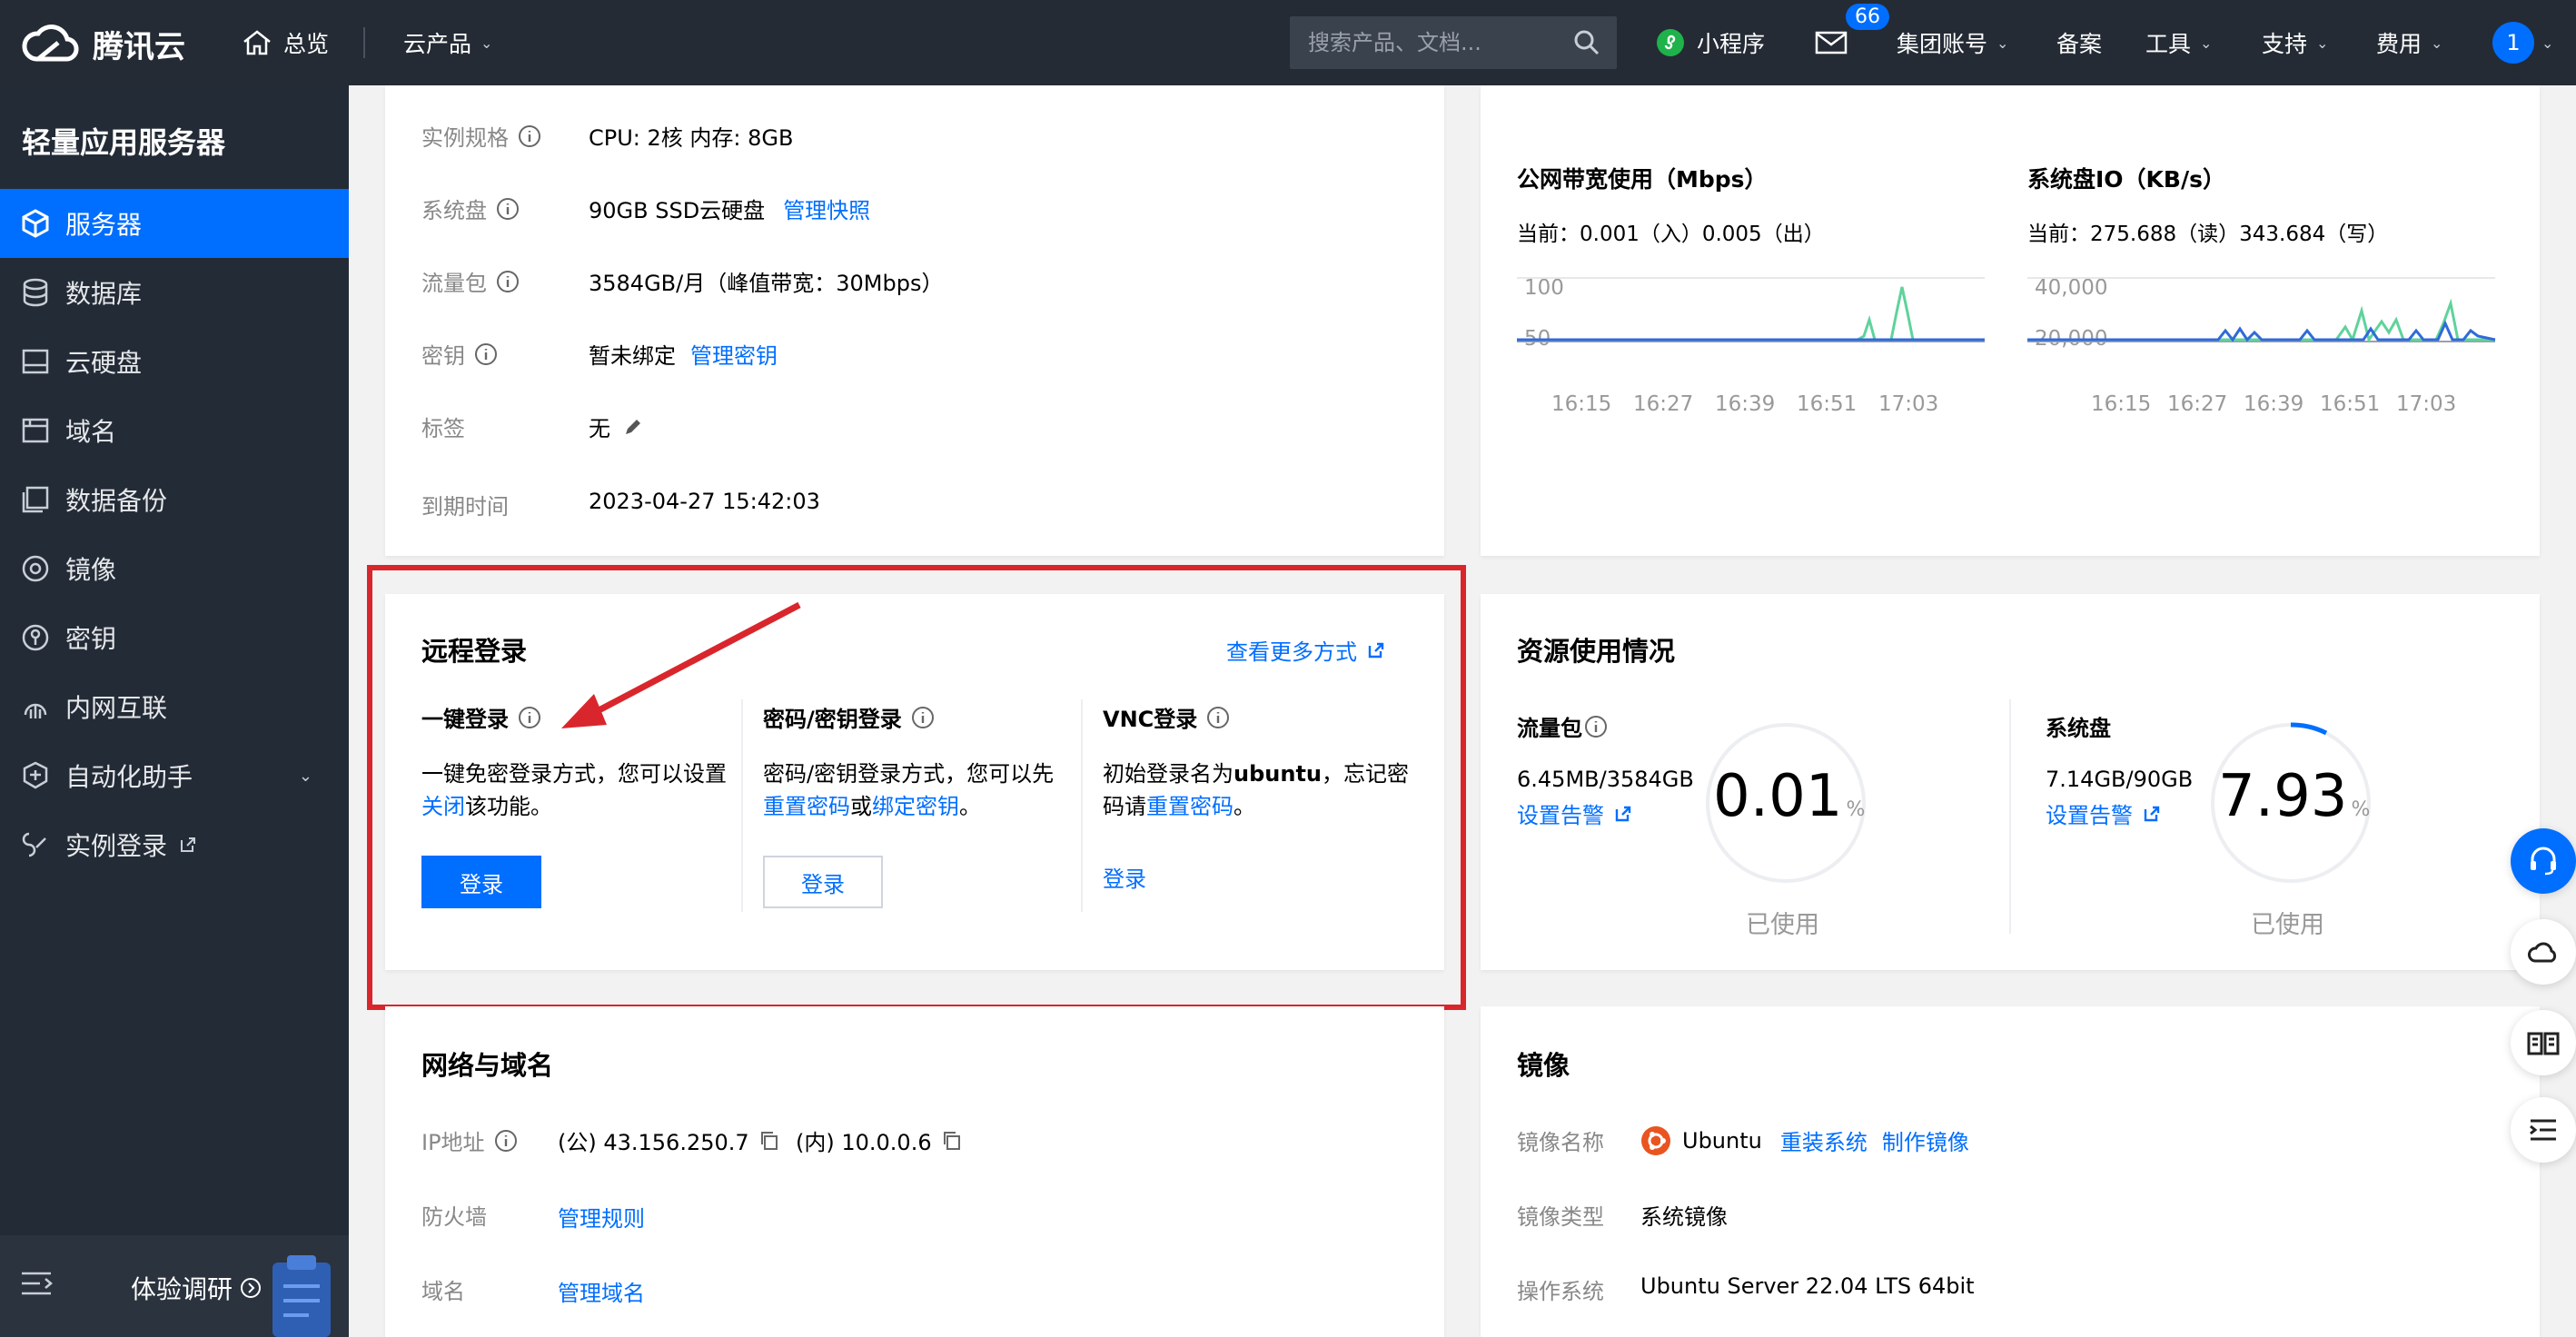 The image size is (2576, 1337). Describe the element at coordinates (2079, 42) in the screenshot. I see `filing-link: 备案` at that location.